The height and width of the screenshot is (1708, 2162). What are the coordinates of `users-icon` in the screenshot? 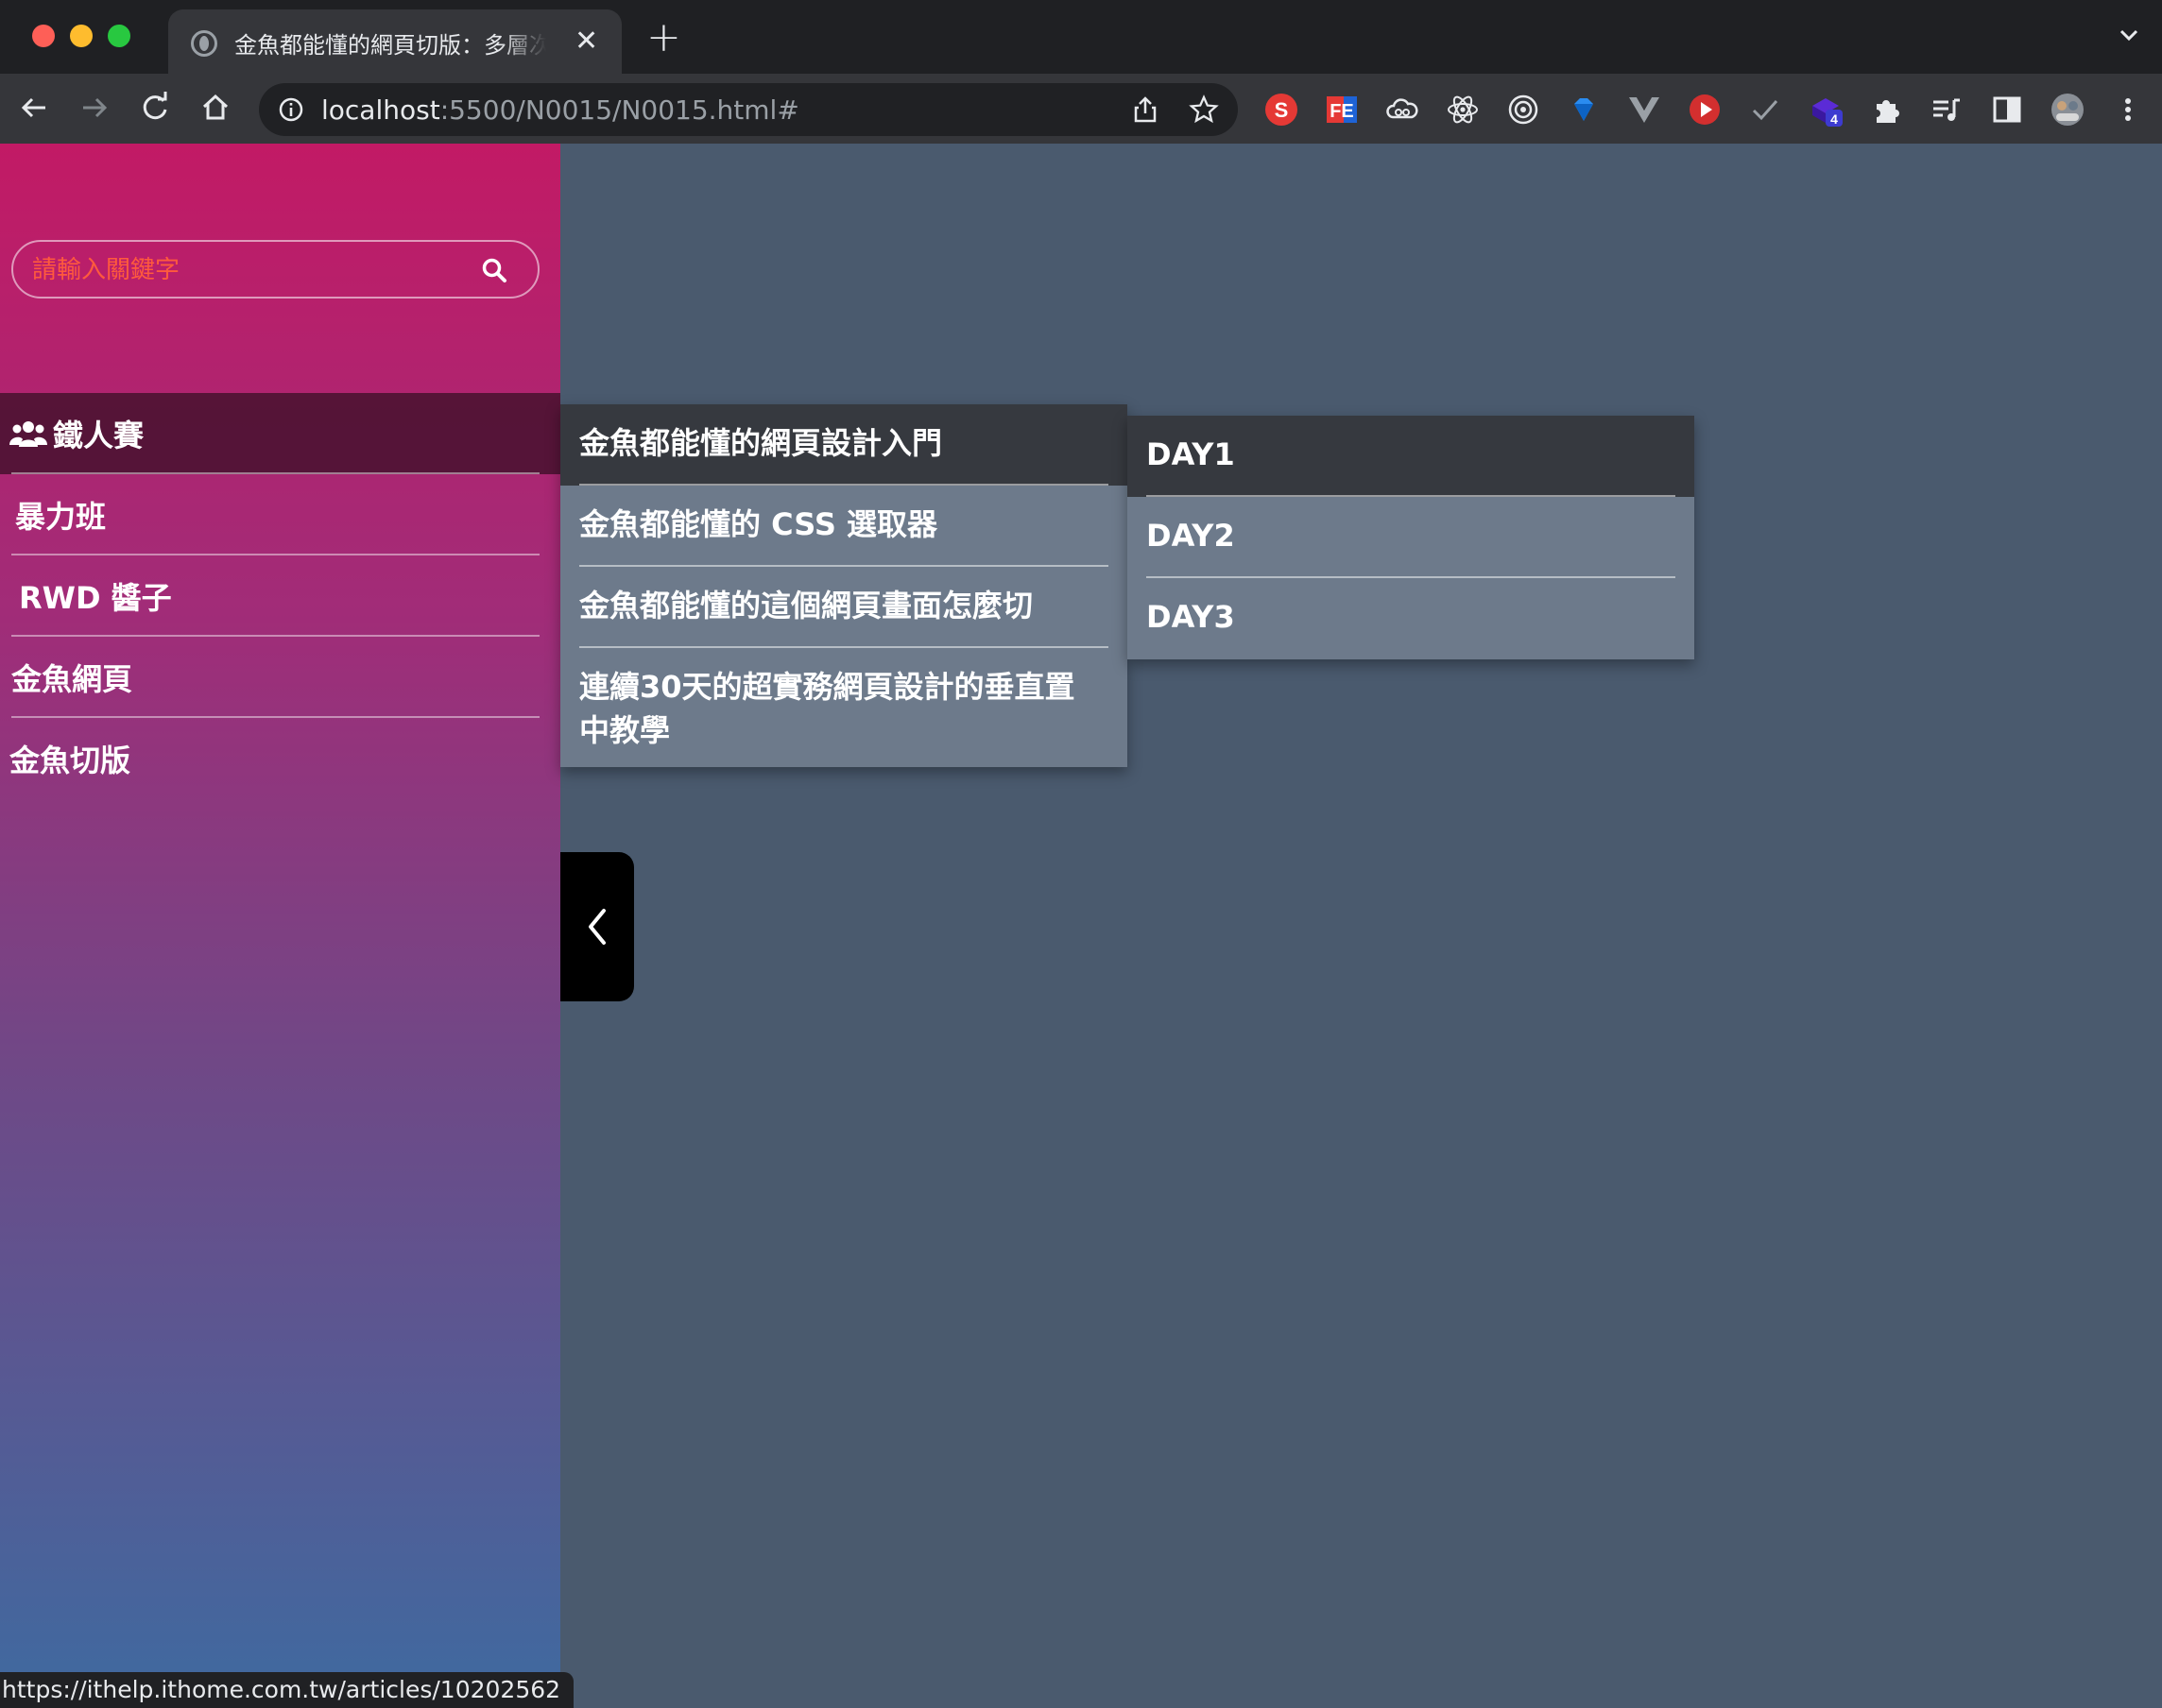 It's located at (28, 434).